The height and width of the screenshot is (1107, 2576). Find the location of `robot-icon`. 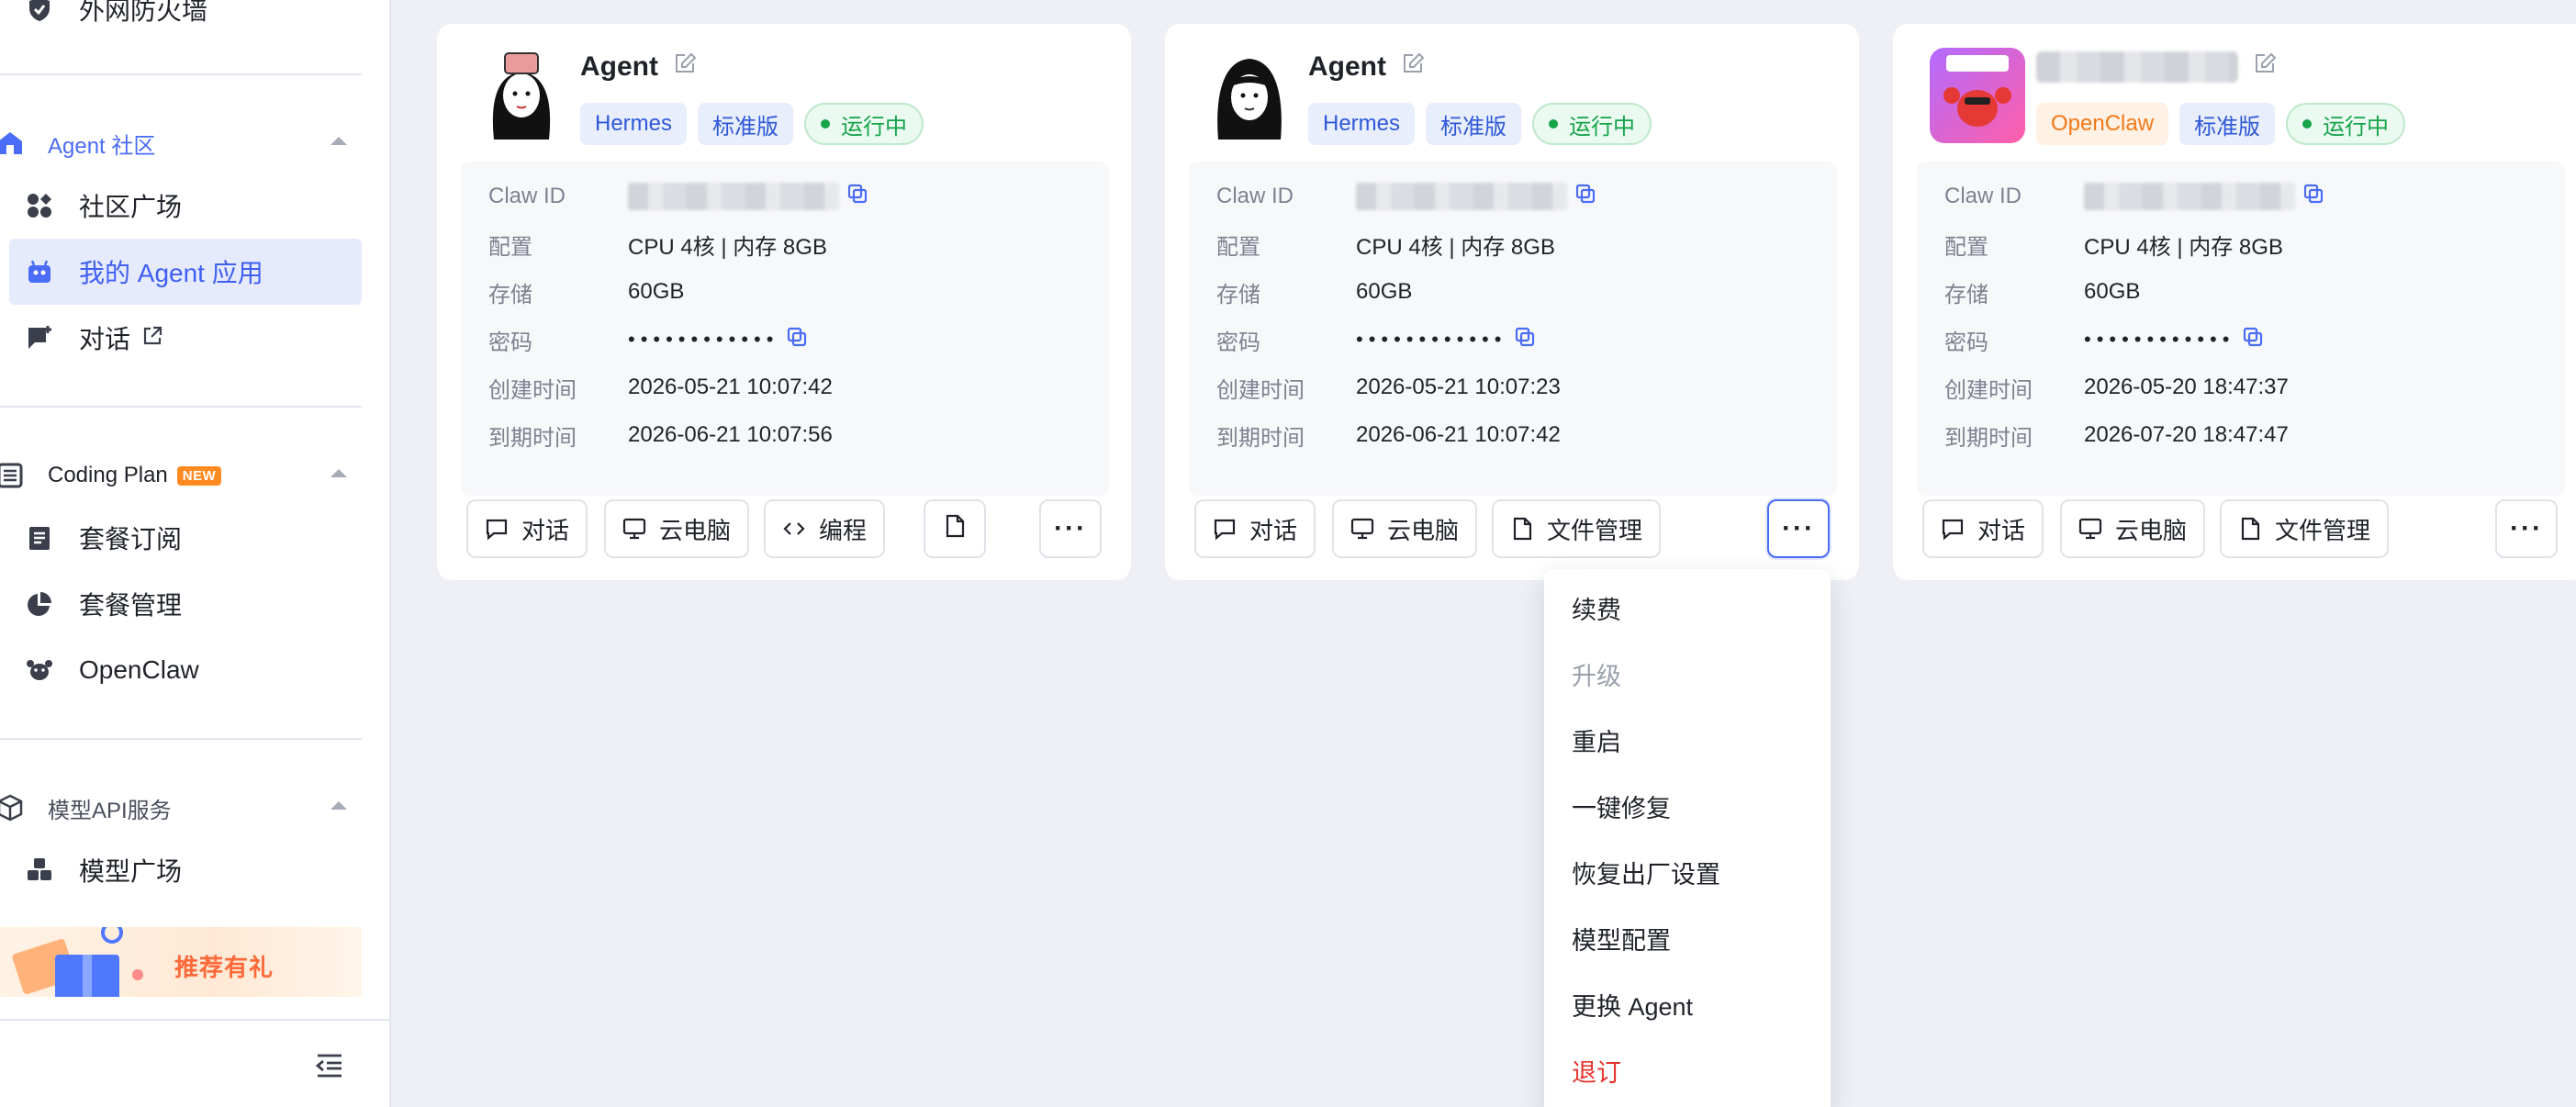

robot-icon is located at coordinates (39, 271).